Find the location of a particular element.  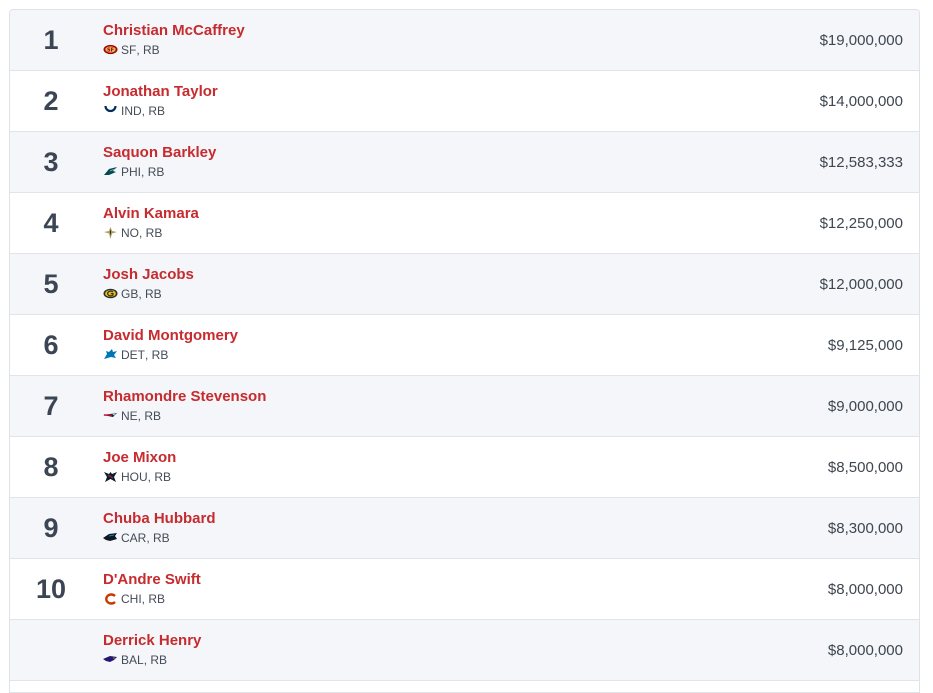

player-cell: Christian McCaffrey SF SF, RB is located at coordinates (174, 39).